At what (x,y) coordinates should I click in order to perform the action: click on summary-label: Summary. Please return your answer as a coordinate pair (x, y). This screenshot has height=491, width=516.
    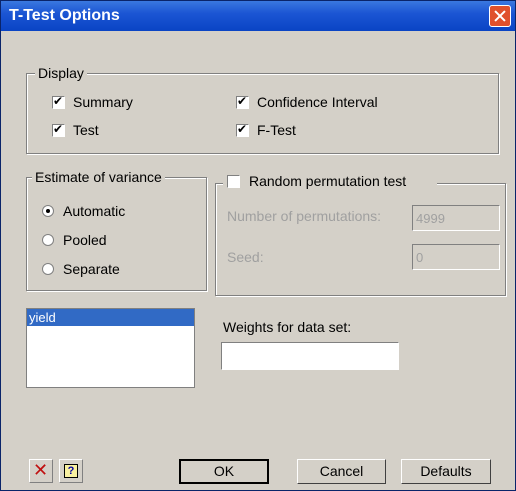
    Looking at the image, I should click on (103, 102).